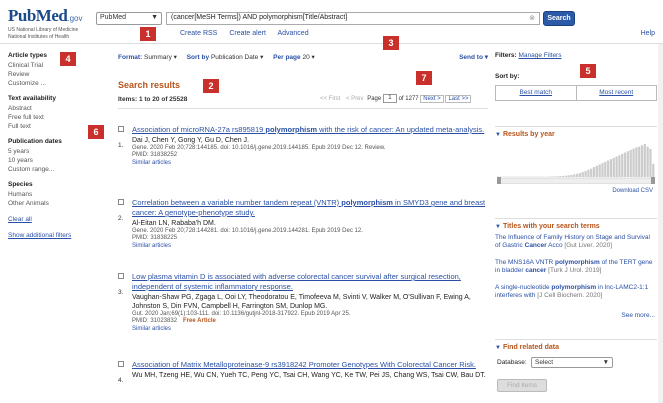  Describe the element at coordinates (576, 132) in the screenshot. I see `results-by-year-title: ▼ Results by year` at that location.